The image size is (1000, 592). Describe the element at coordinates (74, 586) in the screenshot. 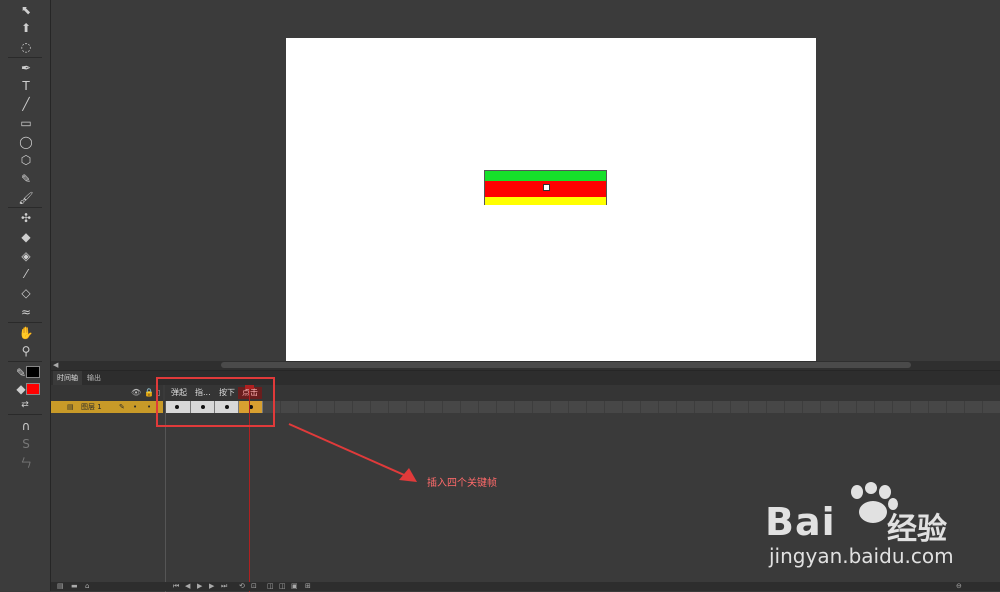

I see `new-folder-icon: ▬` at that location.